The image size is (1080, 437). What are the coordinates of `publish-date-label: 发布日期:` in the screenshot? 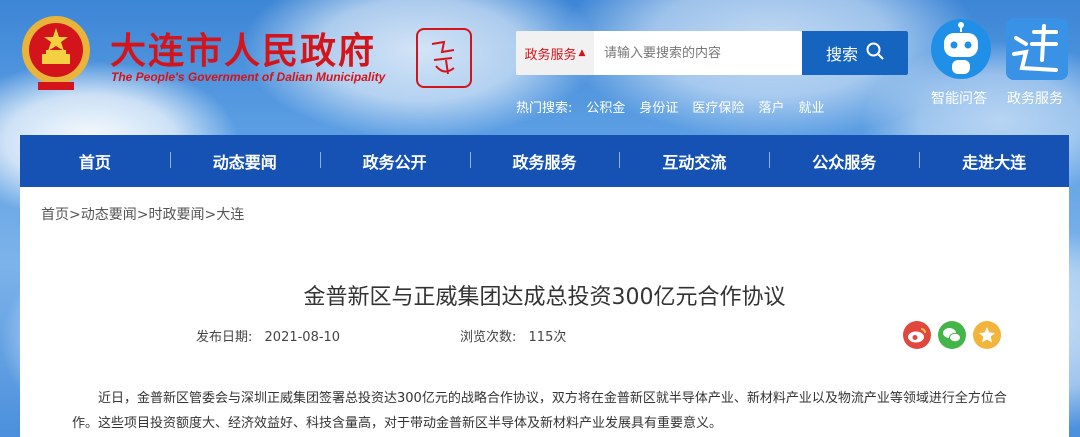 It's located at (224, 337).